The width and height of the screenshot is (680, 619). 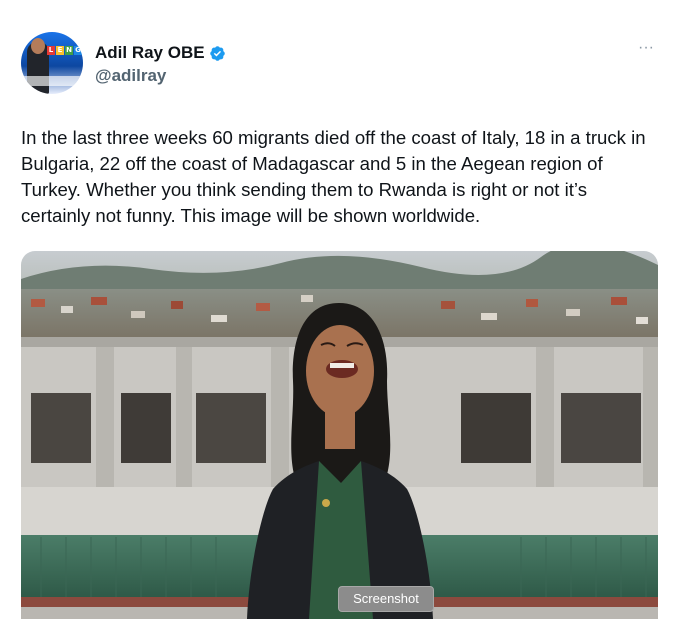 What do you see at coordinates (69, 50) in the screenshot?
I see `avatar-tile: N` at bounding box center [69, 50].